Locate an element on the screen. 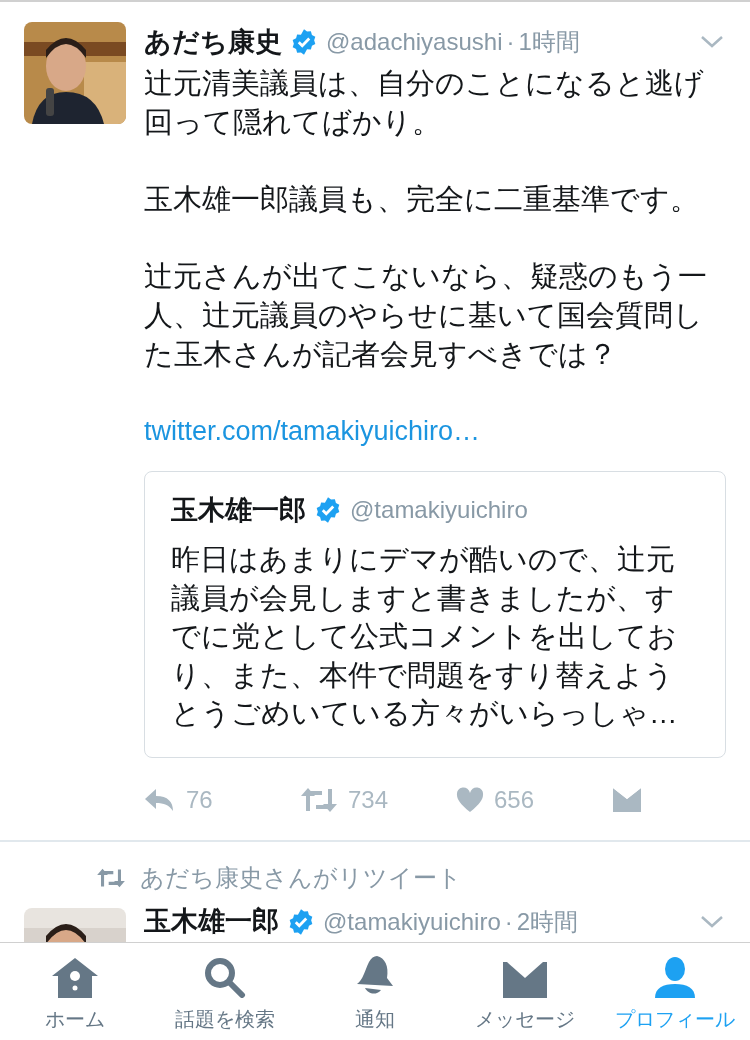 The width and height of the screenshot is (750, 1040). reply-icon is located at coordinates (160, 799).